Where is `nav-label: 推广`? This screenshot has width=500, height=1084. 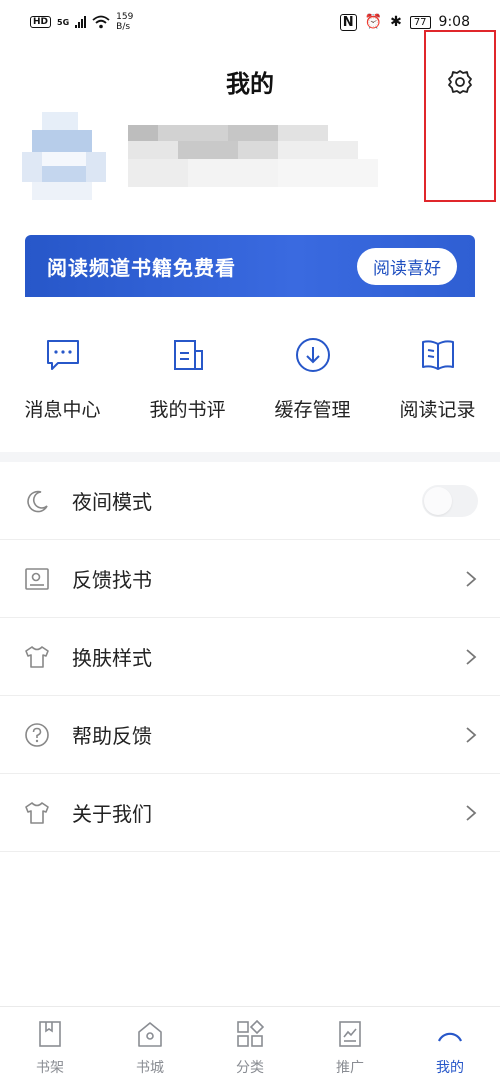
nav-label: 推广 is located at coordinates (350, 1068).